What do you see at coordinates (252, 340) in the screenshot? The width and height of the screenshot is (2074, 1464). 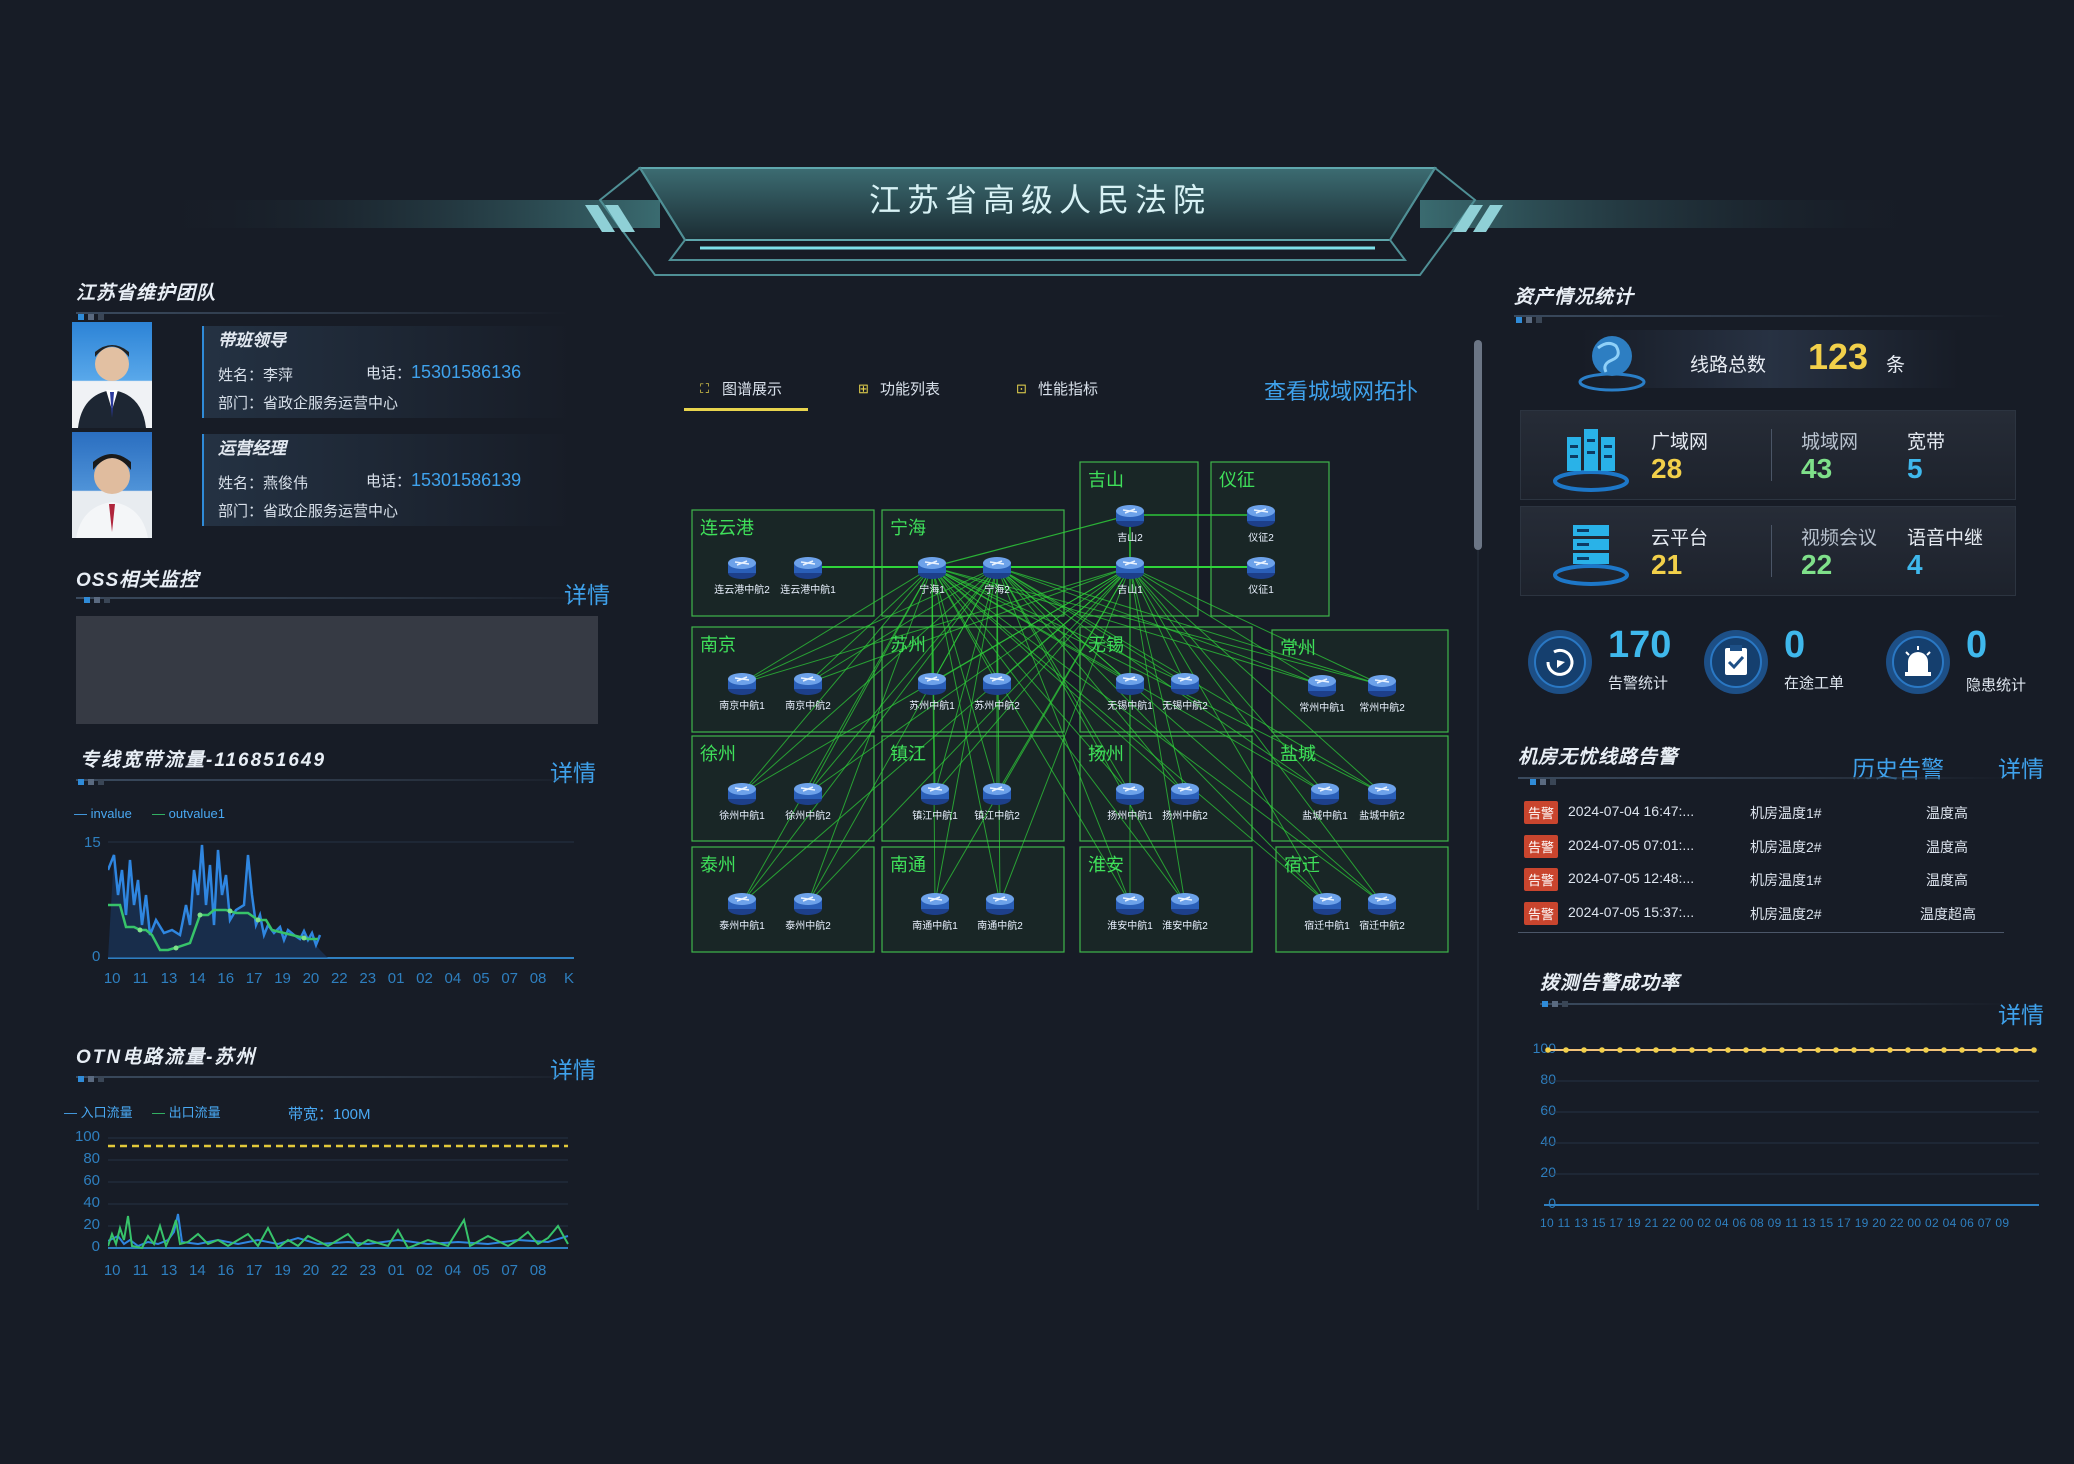 I see `leader-role: 带班领导` at bounding box center [252, 340].